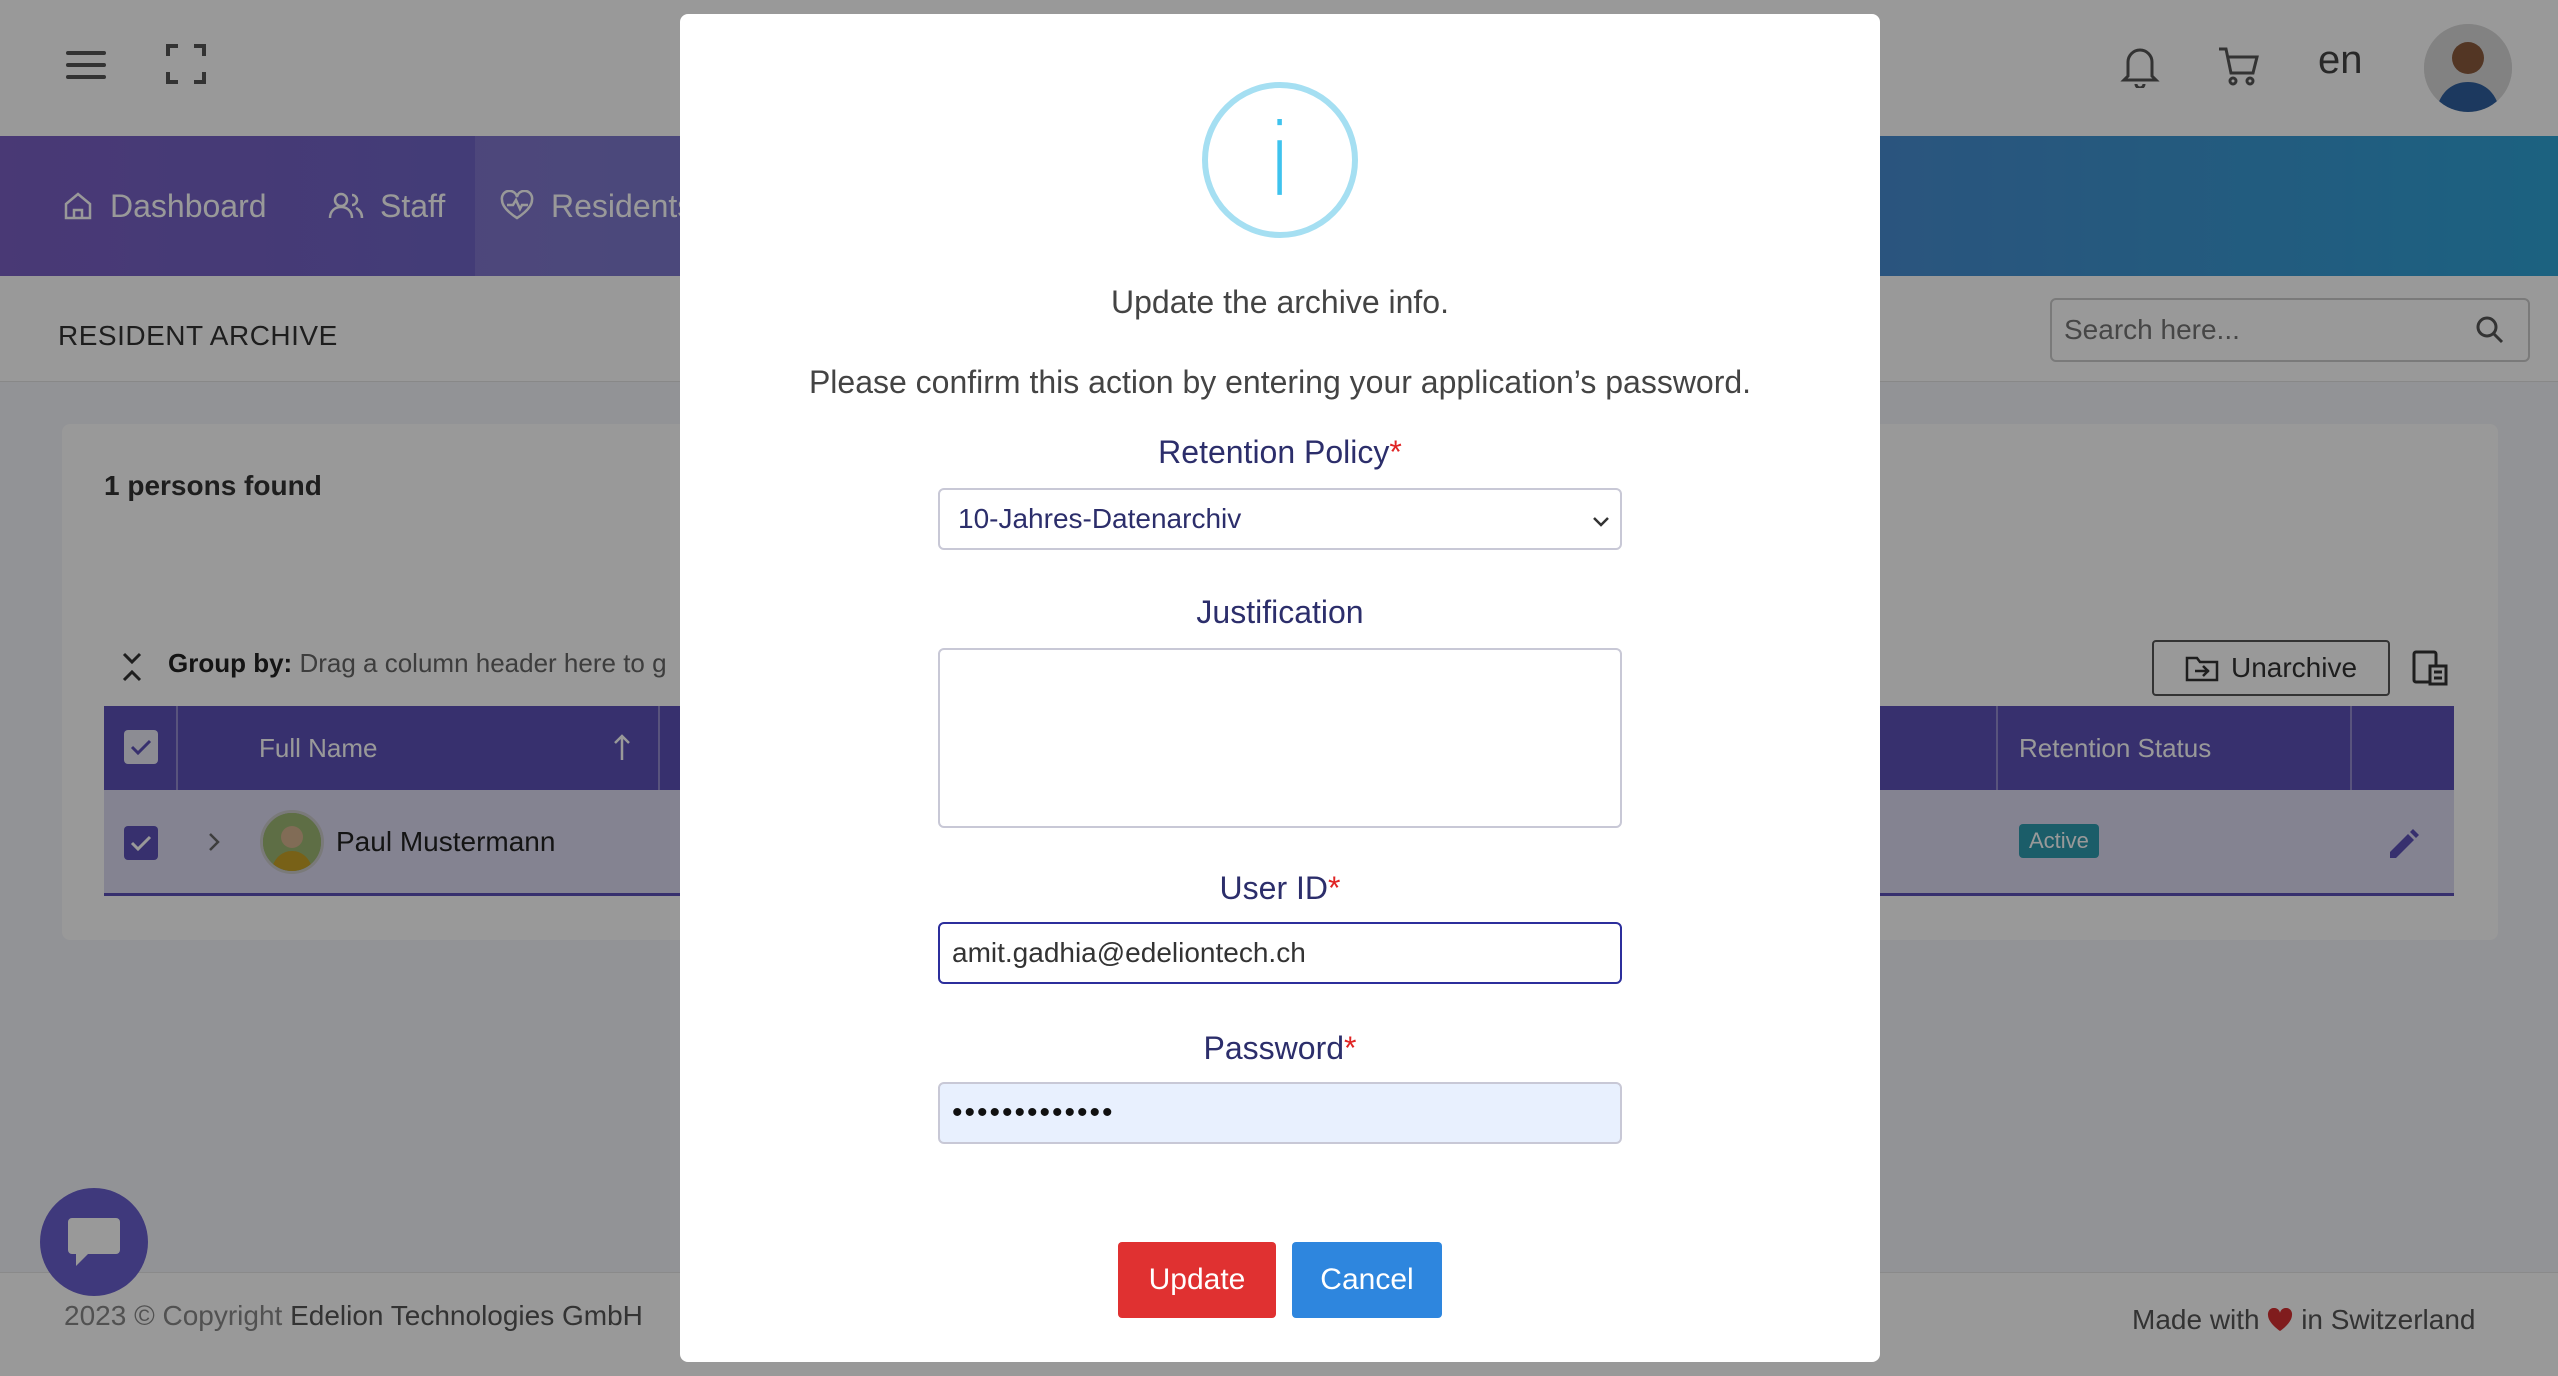 The width and height of the screenshot is (2558, 1376). Describe the element at coordinates (1367, 1280) in the screenshot. I see `cancel-button: Cancel` at that location.